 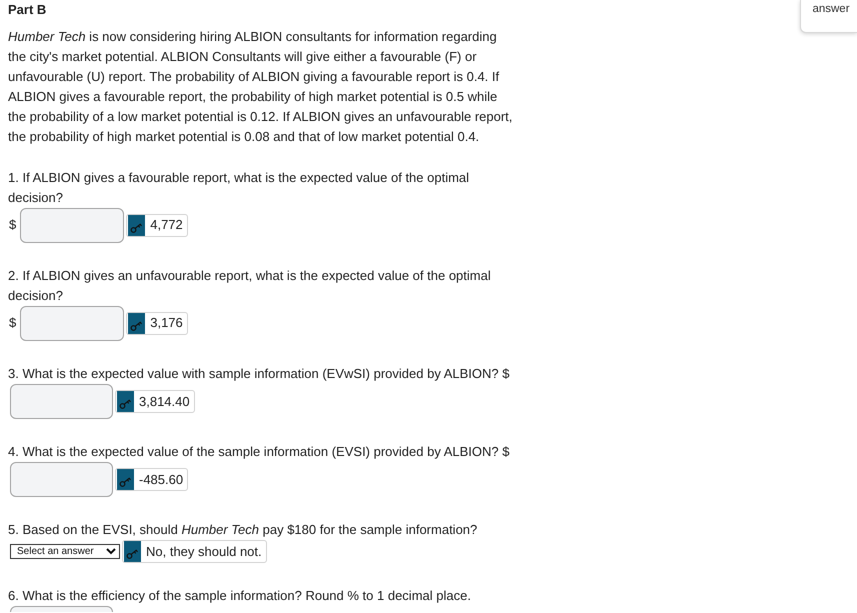 What do you see at coordinates (250, 285) in the screenshot?
I see `question-text: 2. If ALBION gives an unfavourable report, what is the expected value of the optimal decision?` at bounding box center [250, 285].